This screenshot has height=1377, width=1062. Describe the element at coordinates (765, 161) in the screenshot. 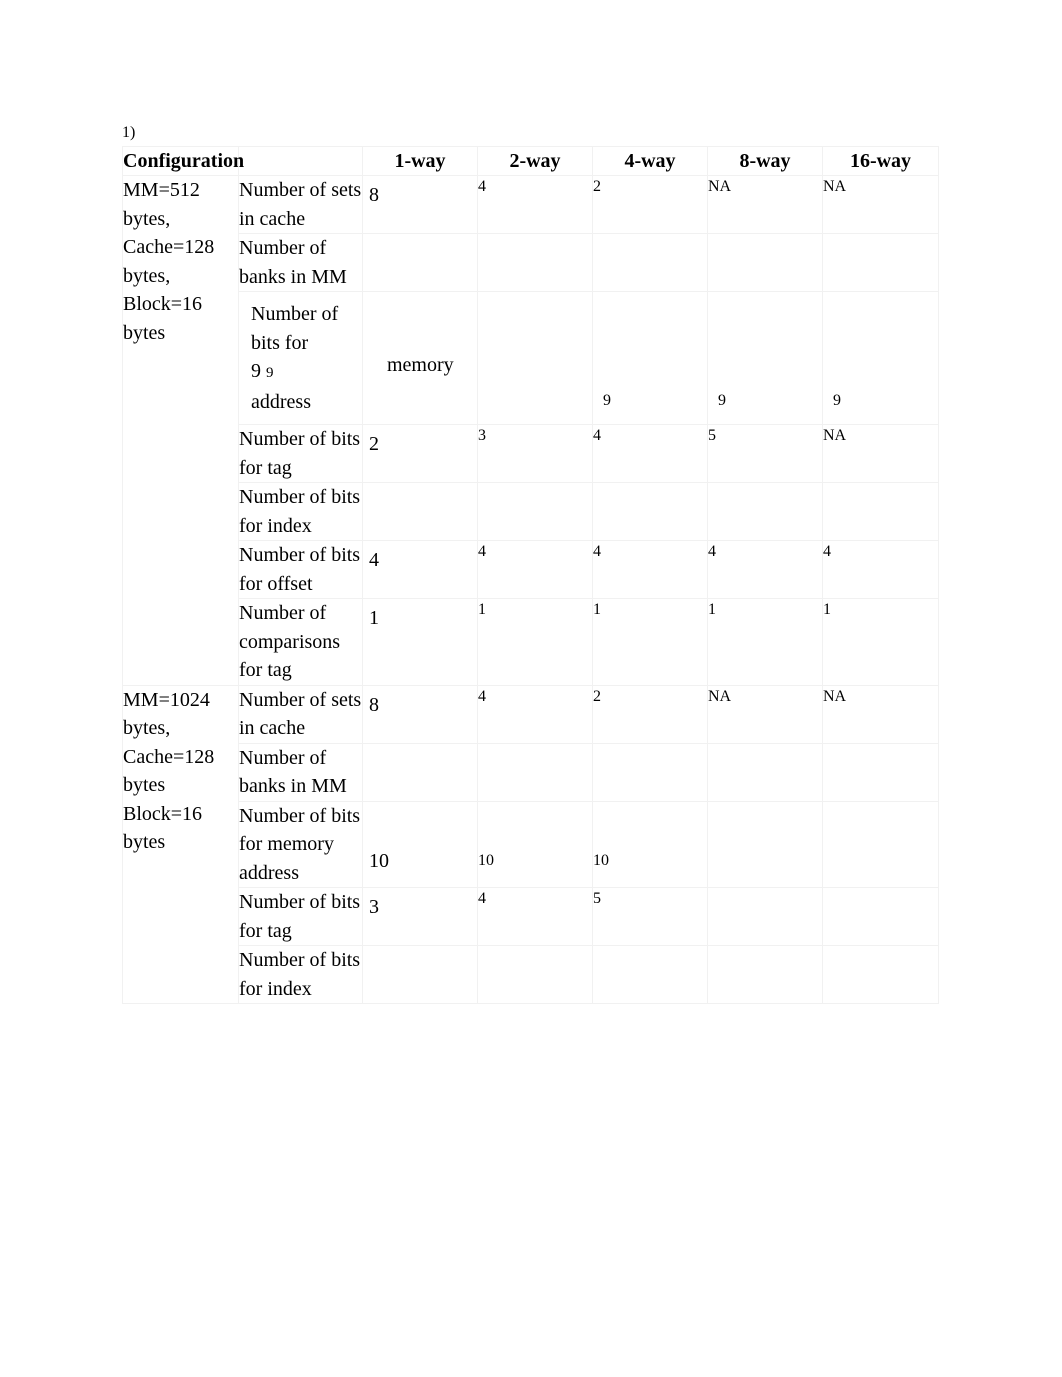

I see `header-way-8: 8-way` at that location.